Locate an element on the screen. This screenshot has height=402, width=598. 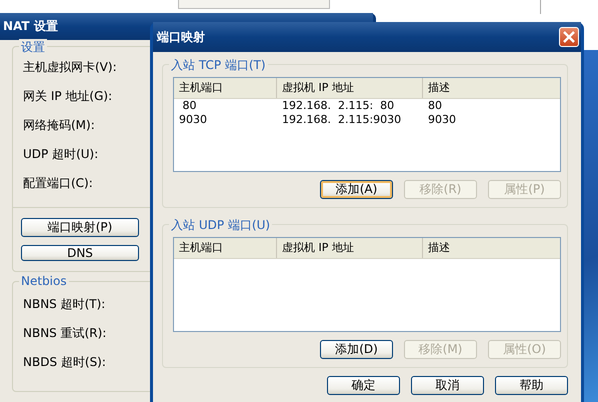
table-cell-text: 192.168. 2.115:9030 is located at coordinates (341, 120).